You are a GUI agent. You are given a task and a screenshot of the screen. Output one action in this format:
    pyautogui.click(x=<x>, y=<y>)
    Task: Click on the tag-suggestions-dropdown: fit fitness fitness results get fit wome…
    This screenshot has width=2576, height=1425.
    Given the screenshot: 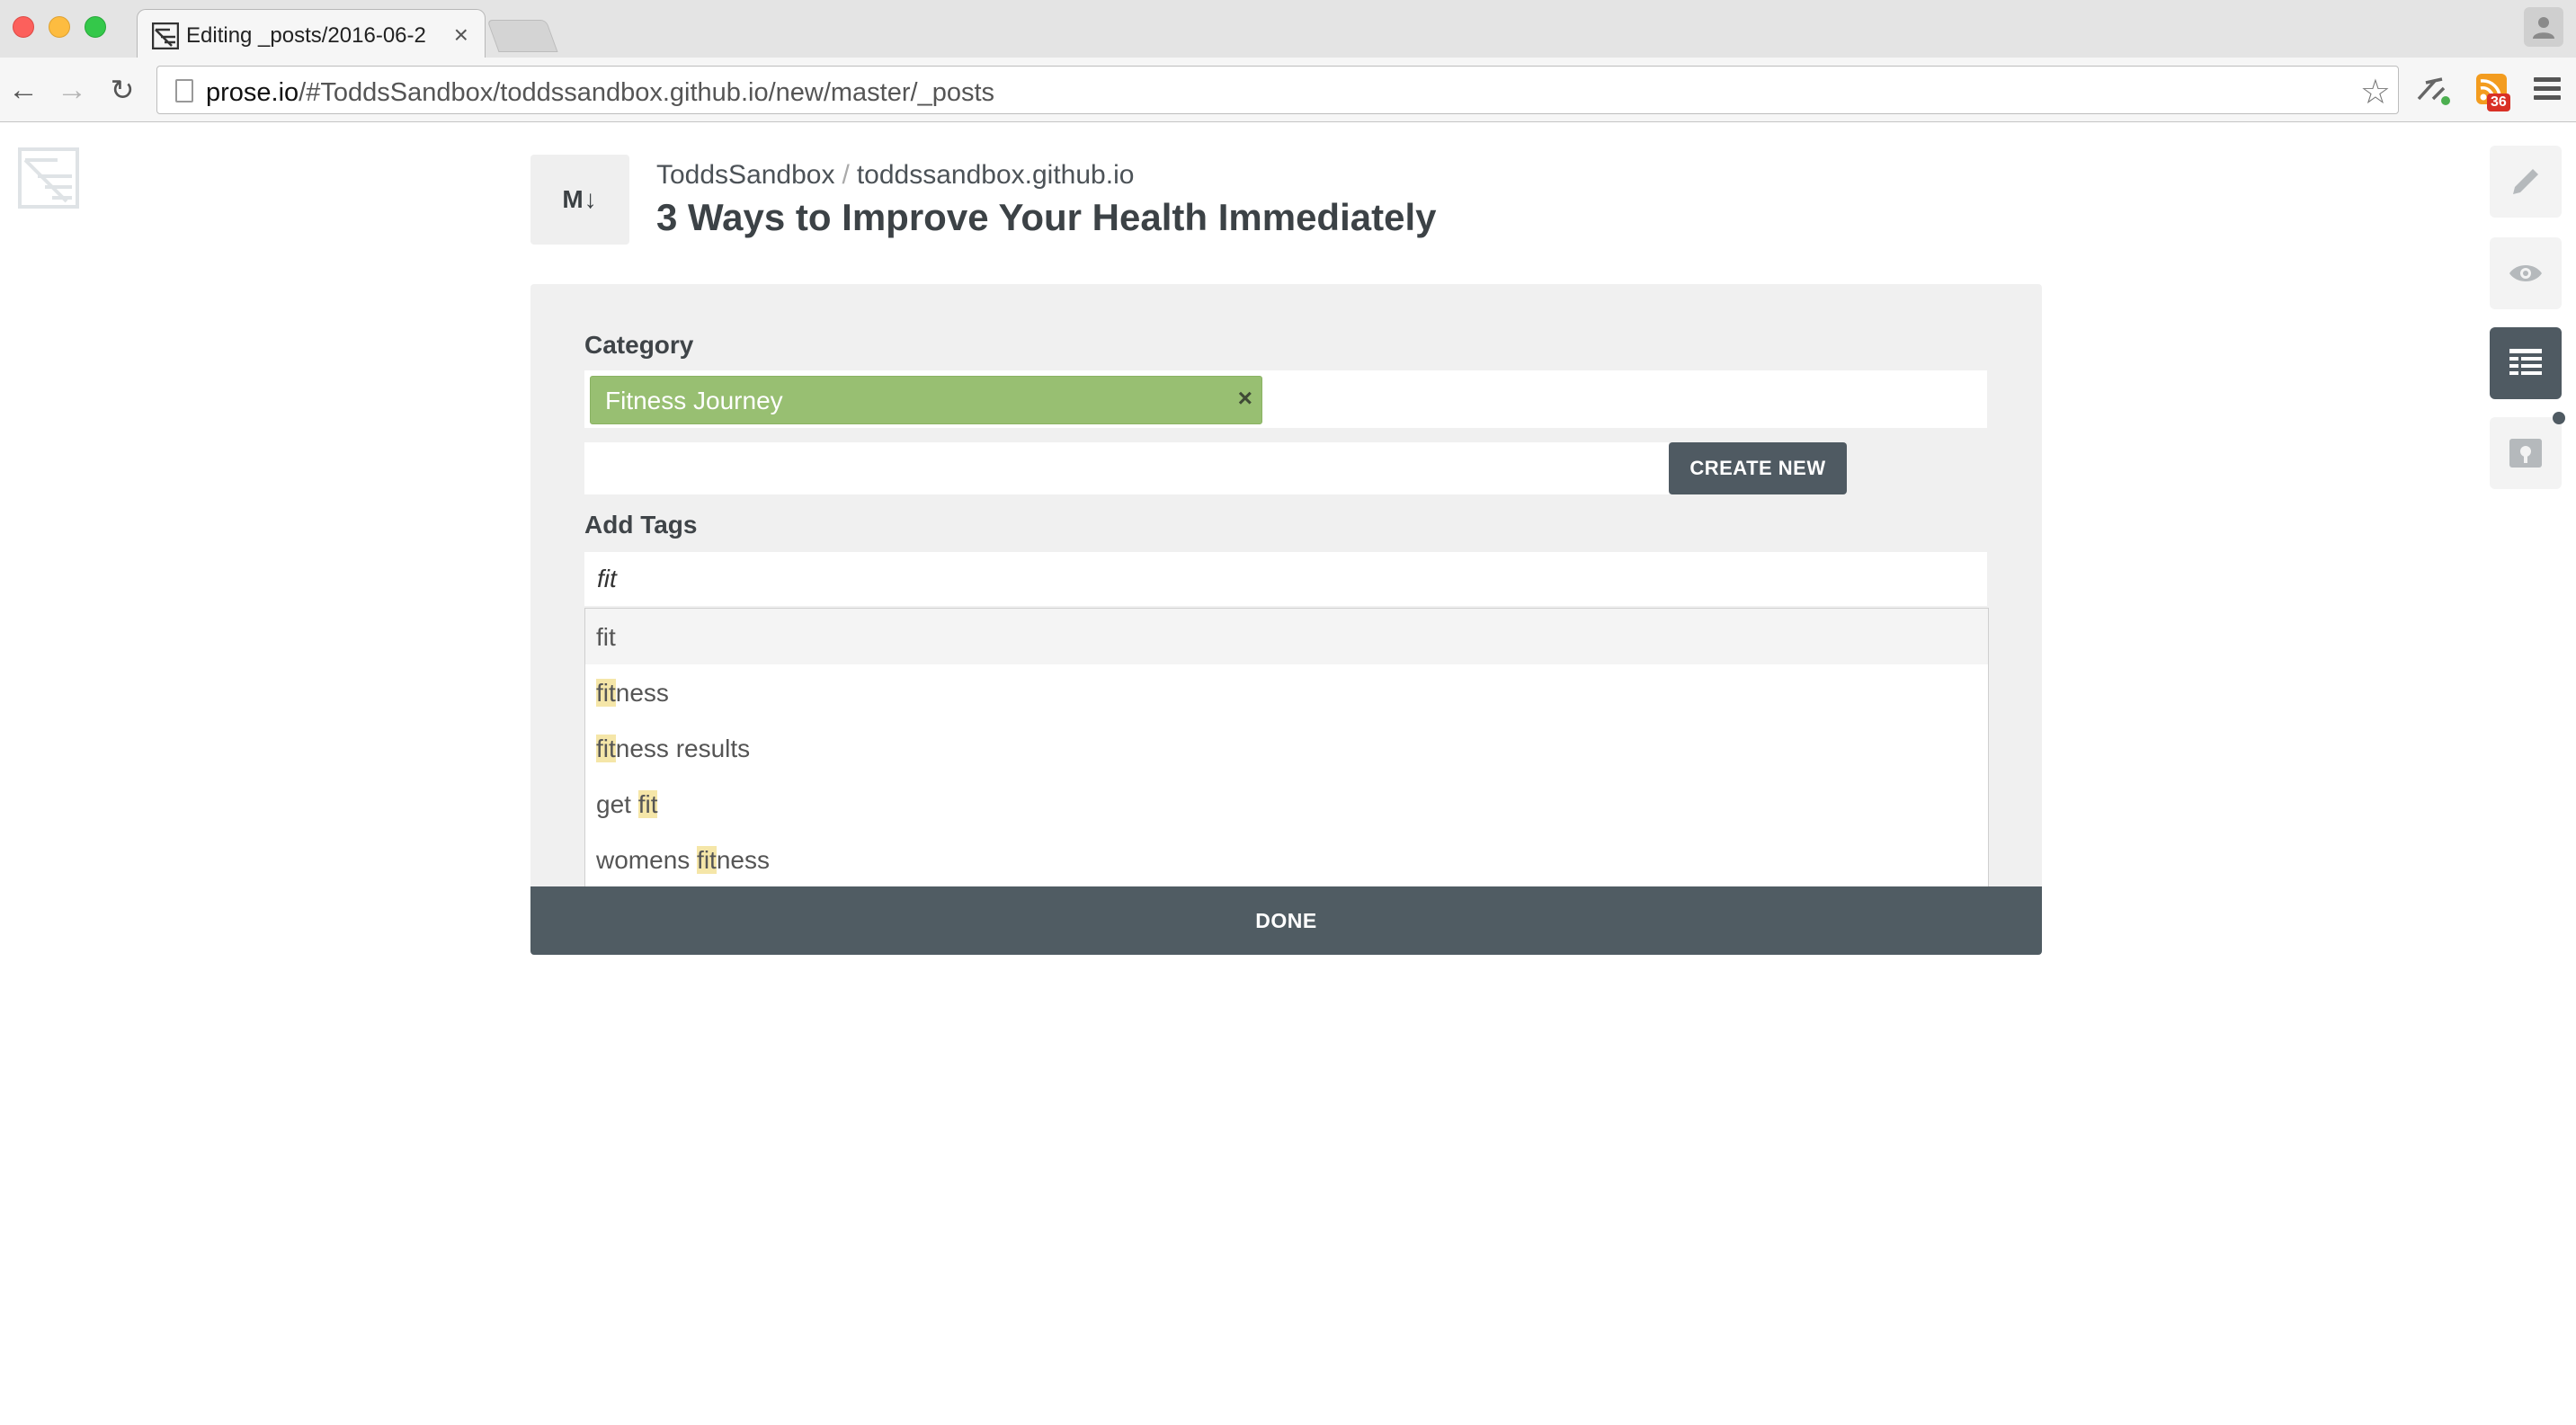 What is the action you would take?
    pyautogui.click(x=1286, y=748)
    